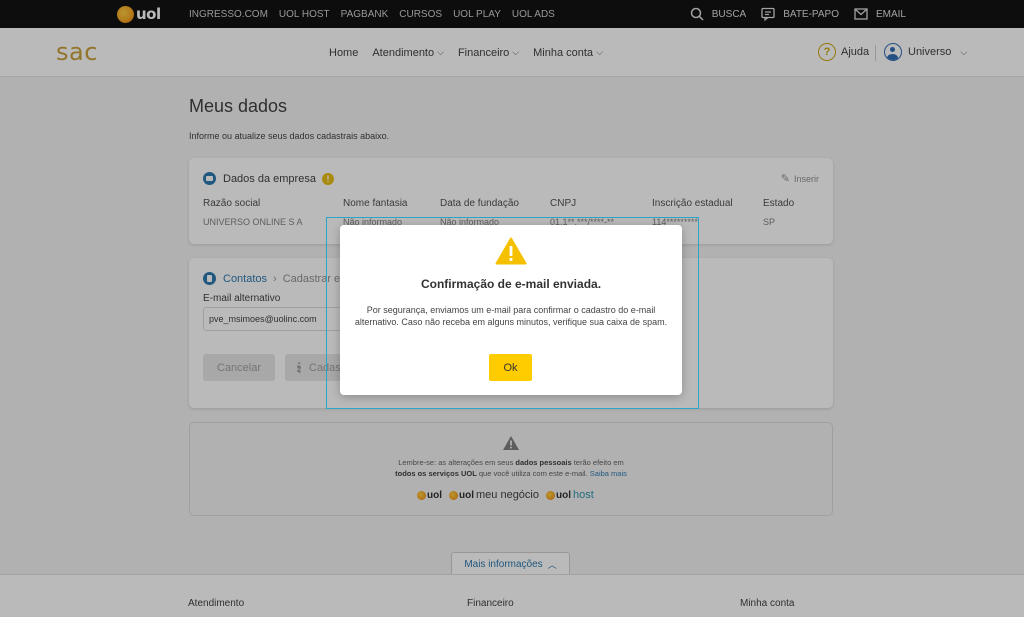  Describe the element at coordinates (511, 251) in the screenshot. I see `warning-icon` at that location.